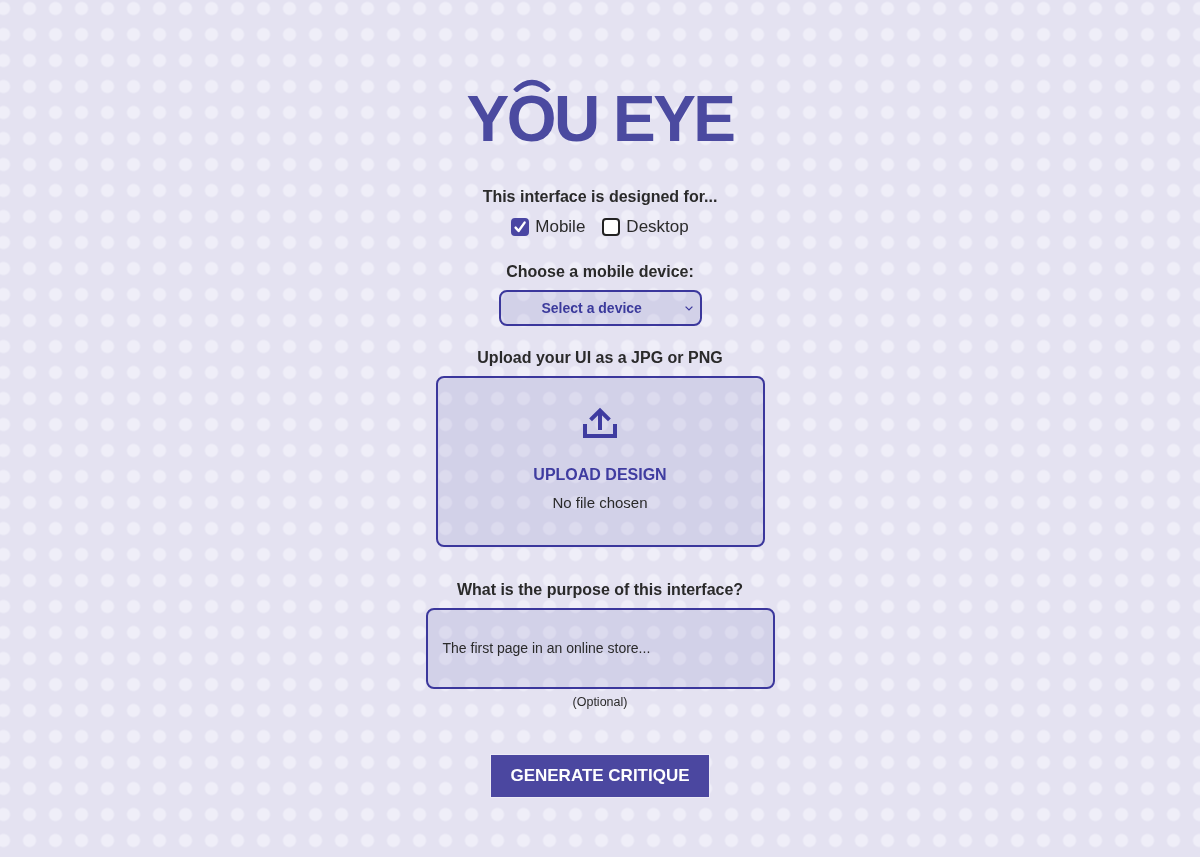 Image resolution: width=1200 pixels, height=857 pixels. I want to click on chevron-down-icon, so click(688, 308).